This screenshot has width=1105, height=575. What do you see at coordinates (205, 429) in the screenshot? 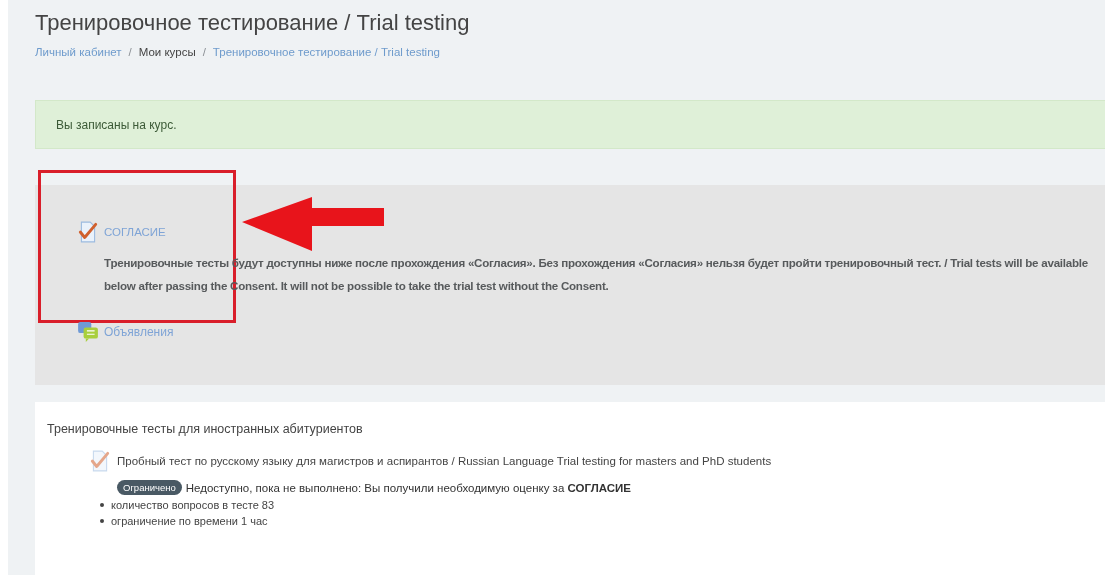
I see `section-title: Тренировочные тесты для иностранных абитуриентов` at bounding box center [205, 429].